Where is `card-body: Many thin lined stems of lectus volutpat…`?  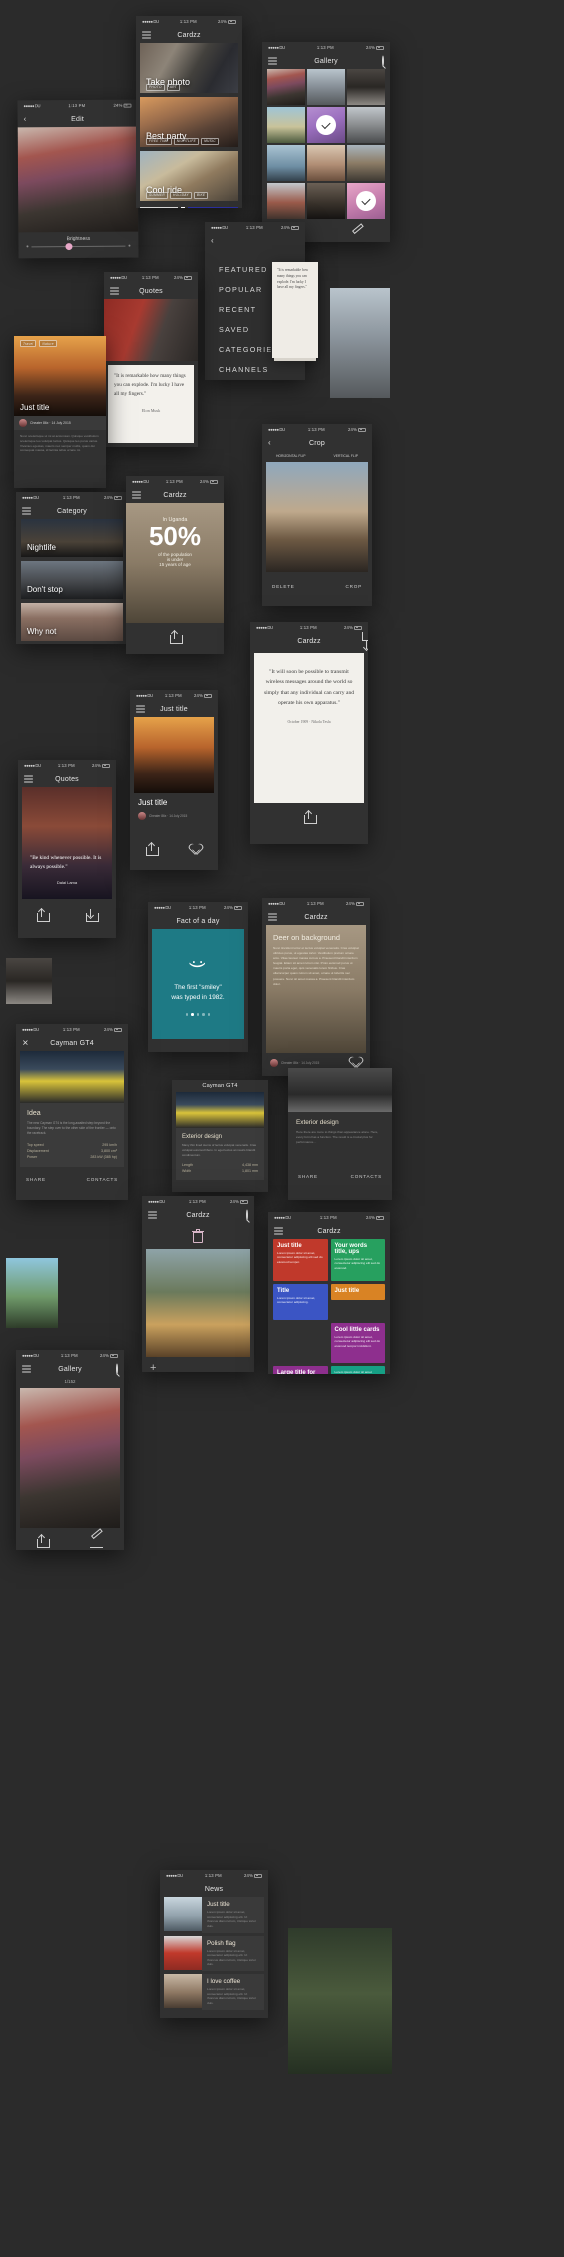 card-body: Many thin lined stems of lectus volutpat… is located at coordinates (219, 1150).